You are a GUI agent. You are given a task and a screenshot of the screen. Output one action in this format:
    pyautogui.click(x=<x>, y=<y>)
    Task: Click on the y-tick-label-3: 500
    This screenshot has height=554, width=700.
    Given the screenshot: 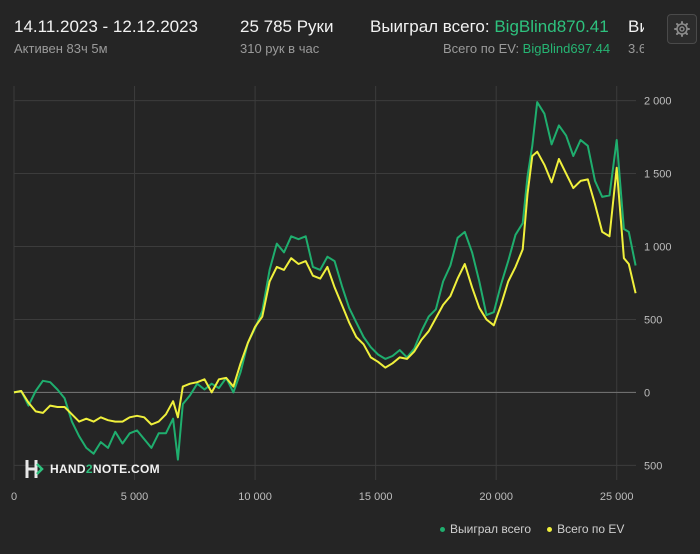 What is the action you would take?
    pyautogui.click(x=653, y=320)
    